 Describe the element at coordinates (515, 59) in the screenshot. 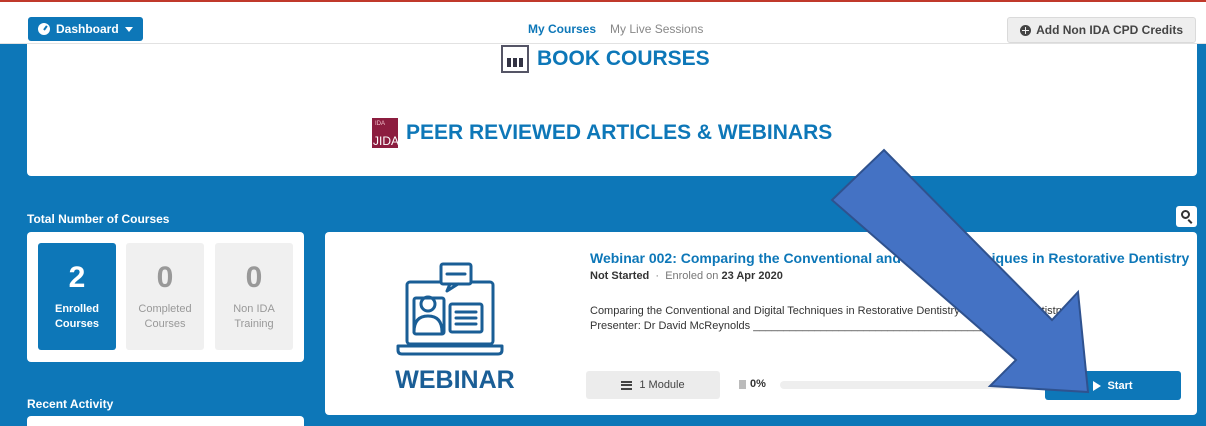

I see `classroom-icon` at that location.